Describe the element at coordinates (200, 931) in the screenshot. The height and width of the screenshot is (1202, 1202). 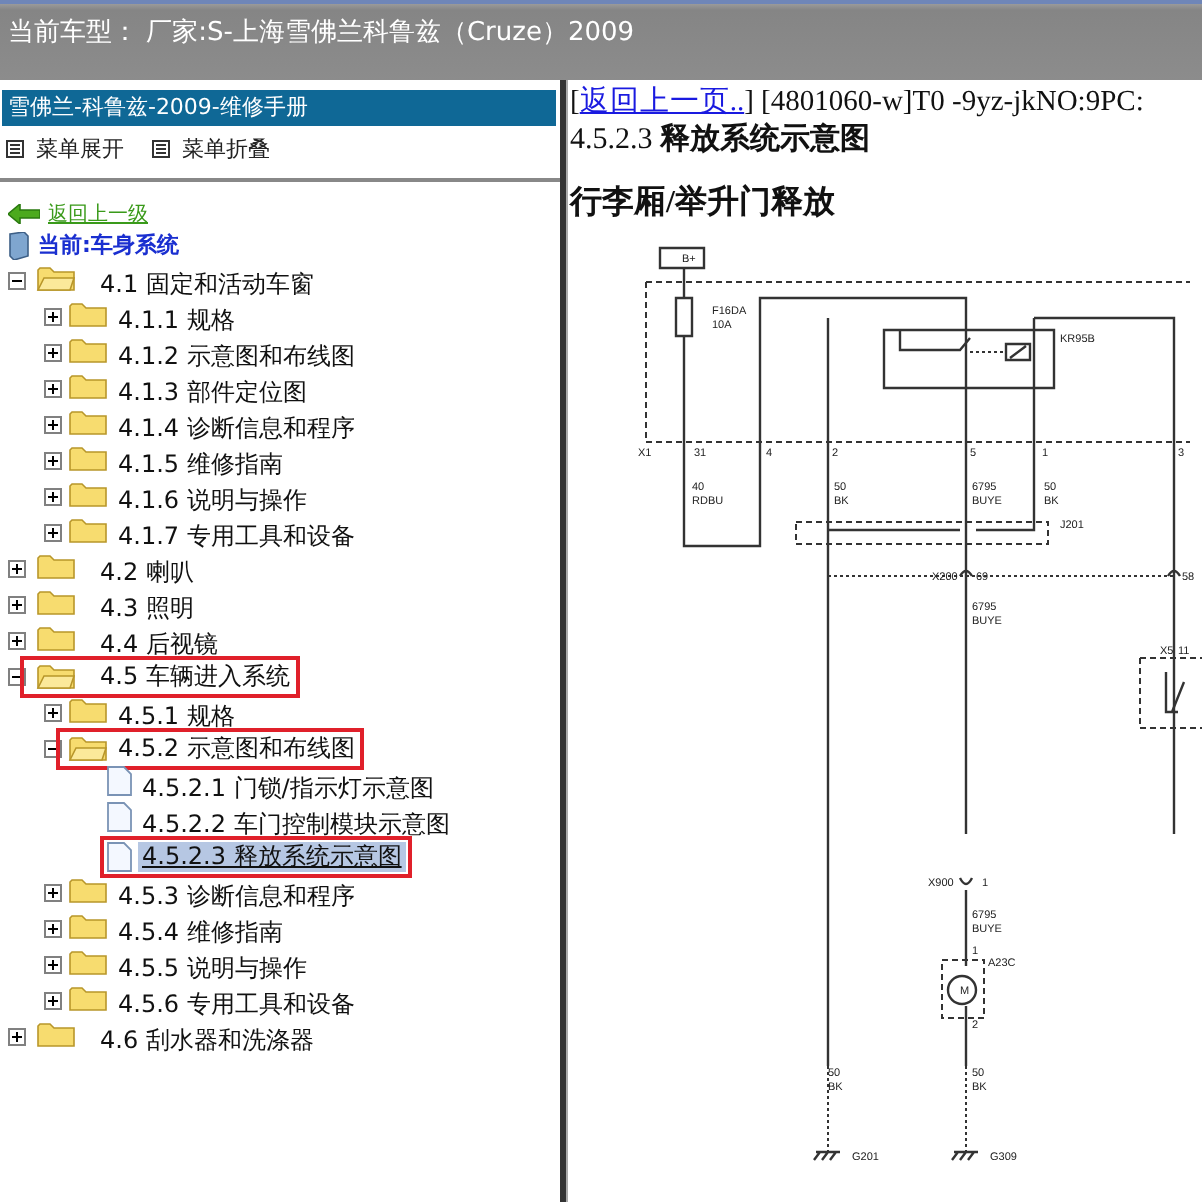
I see `tree-item: 4.5.4 维修指南` at that location.